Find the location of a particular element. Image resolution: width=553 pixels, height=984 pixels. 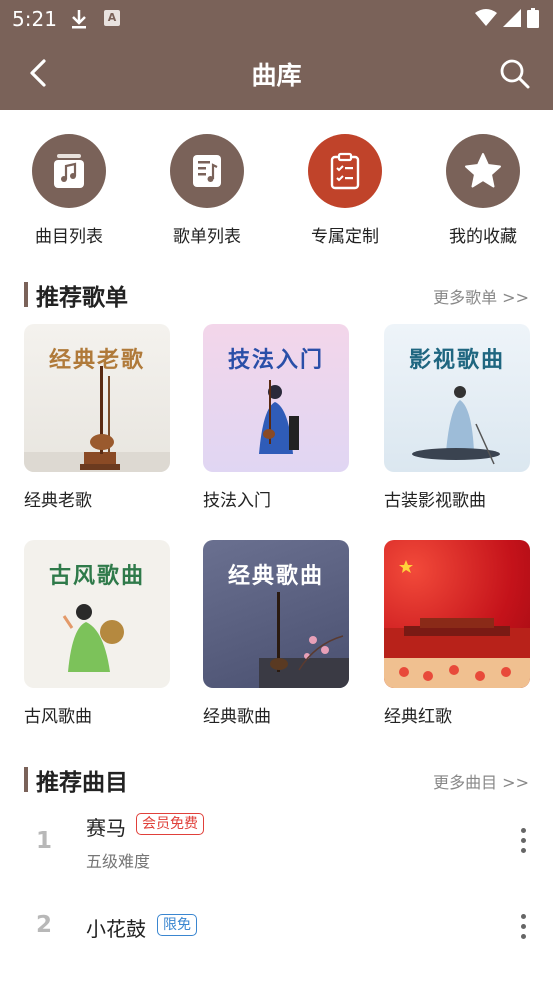

playlists-section-header: 推荐歌单 更多歌单 >> is located at coordinates (276, 294).